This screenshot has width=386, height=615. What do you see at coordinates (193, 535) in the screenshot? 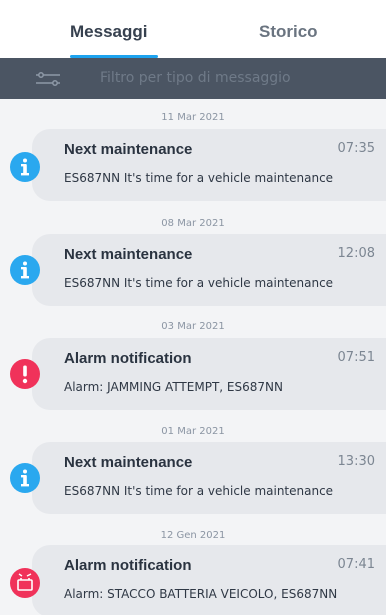
I see `date-separator: 12 Gen 2021` at bounding box center [193, 535].